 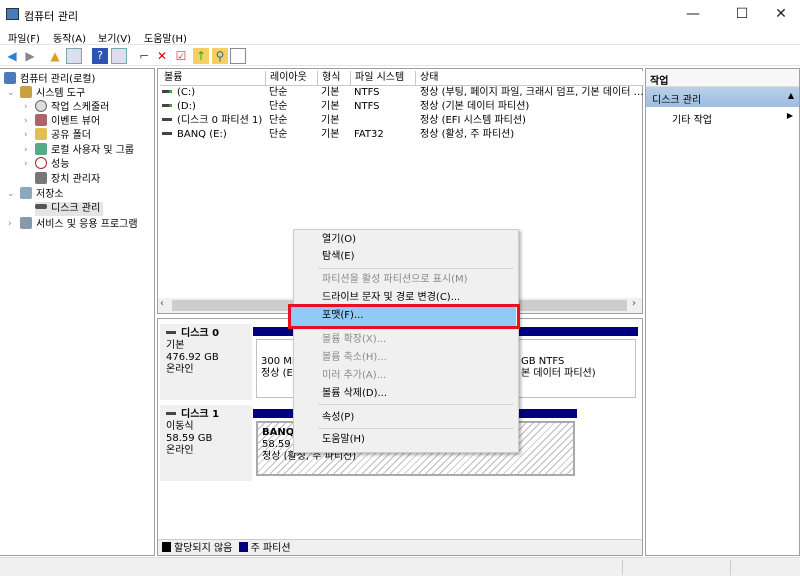 What do you see at coordinates (80, 107) in the screenshot?
I see `tree-label: 작업 스케줄러` at bounding box center [80, 107].